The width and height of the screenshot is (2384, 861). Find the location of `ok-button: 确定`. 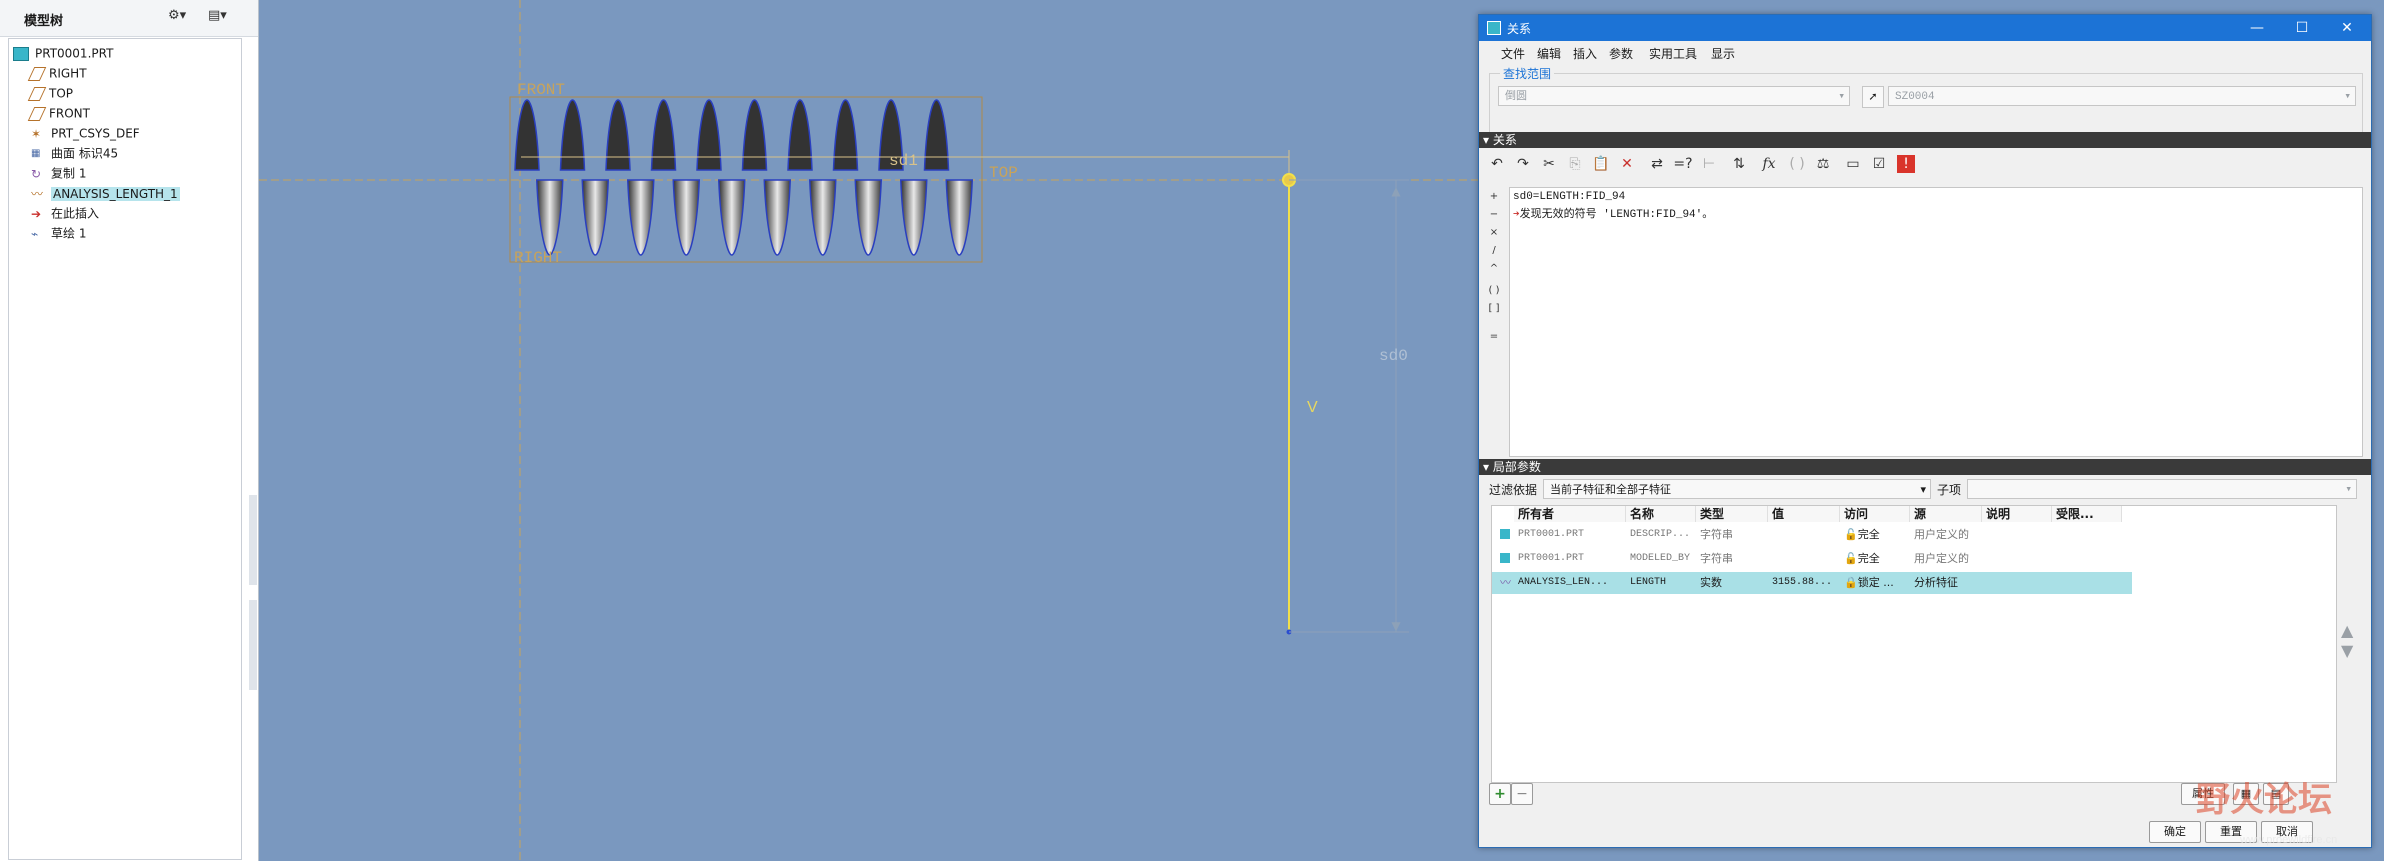

ok-button: 确定 is located at coordinates (2175, 832).